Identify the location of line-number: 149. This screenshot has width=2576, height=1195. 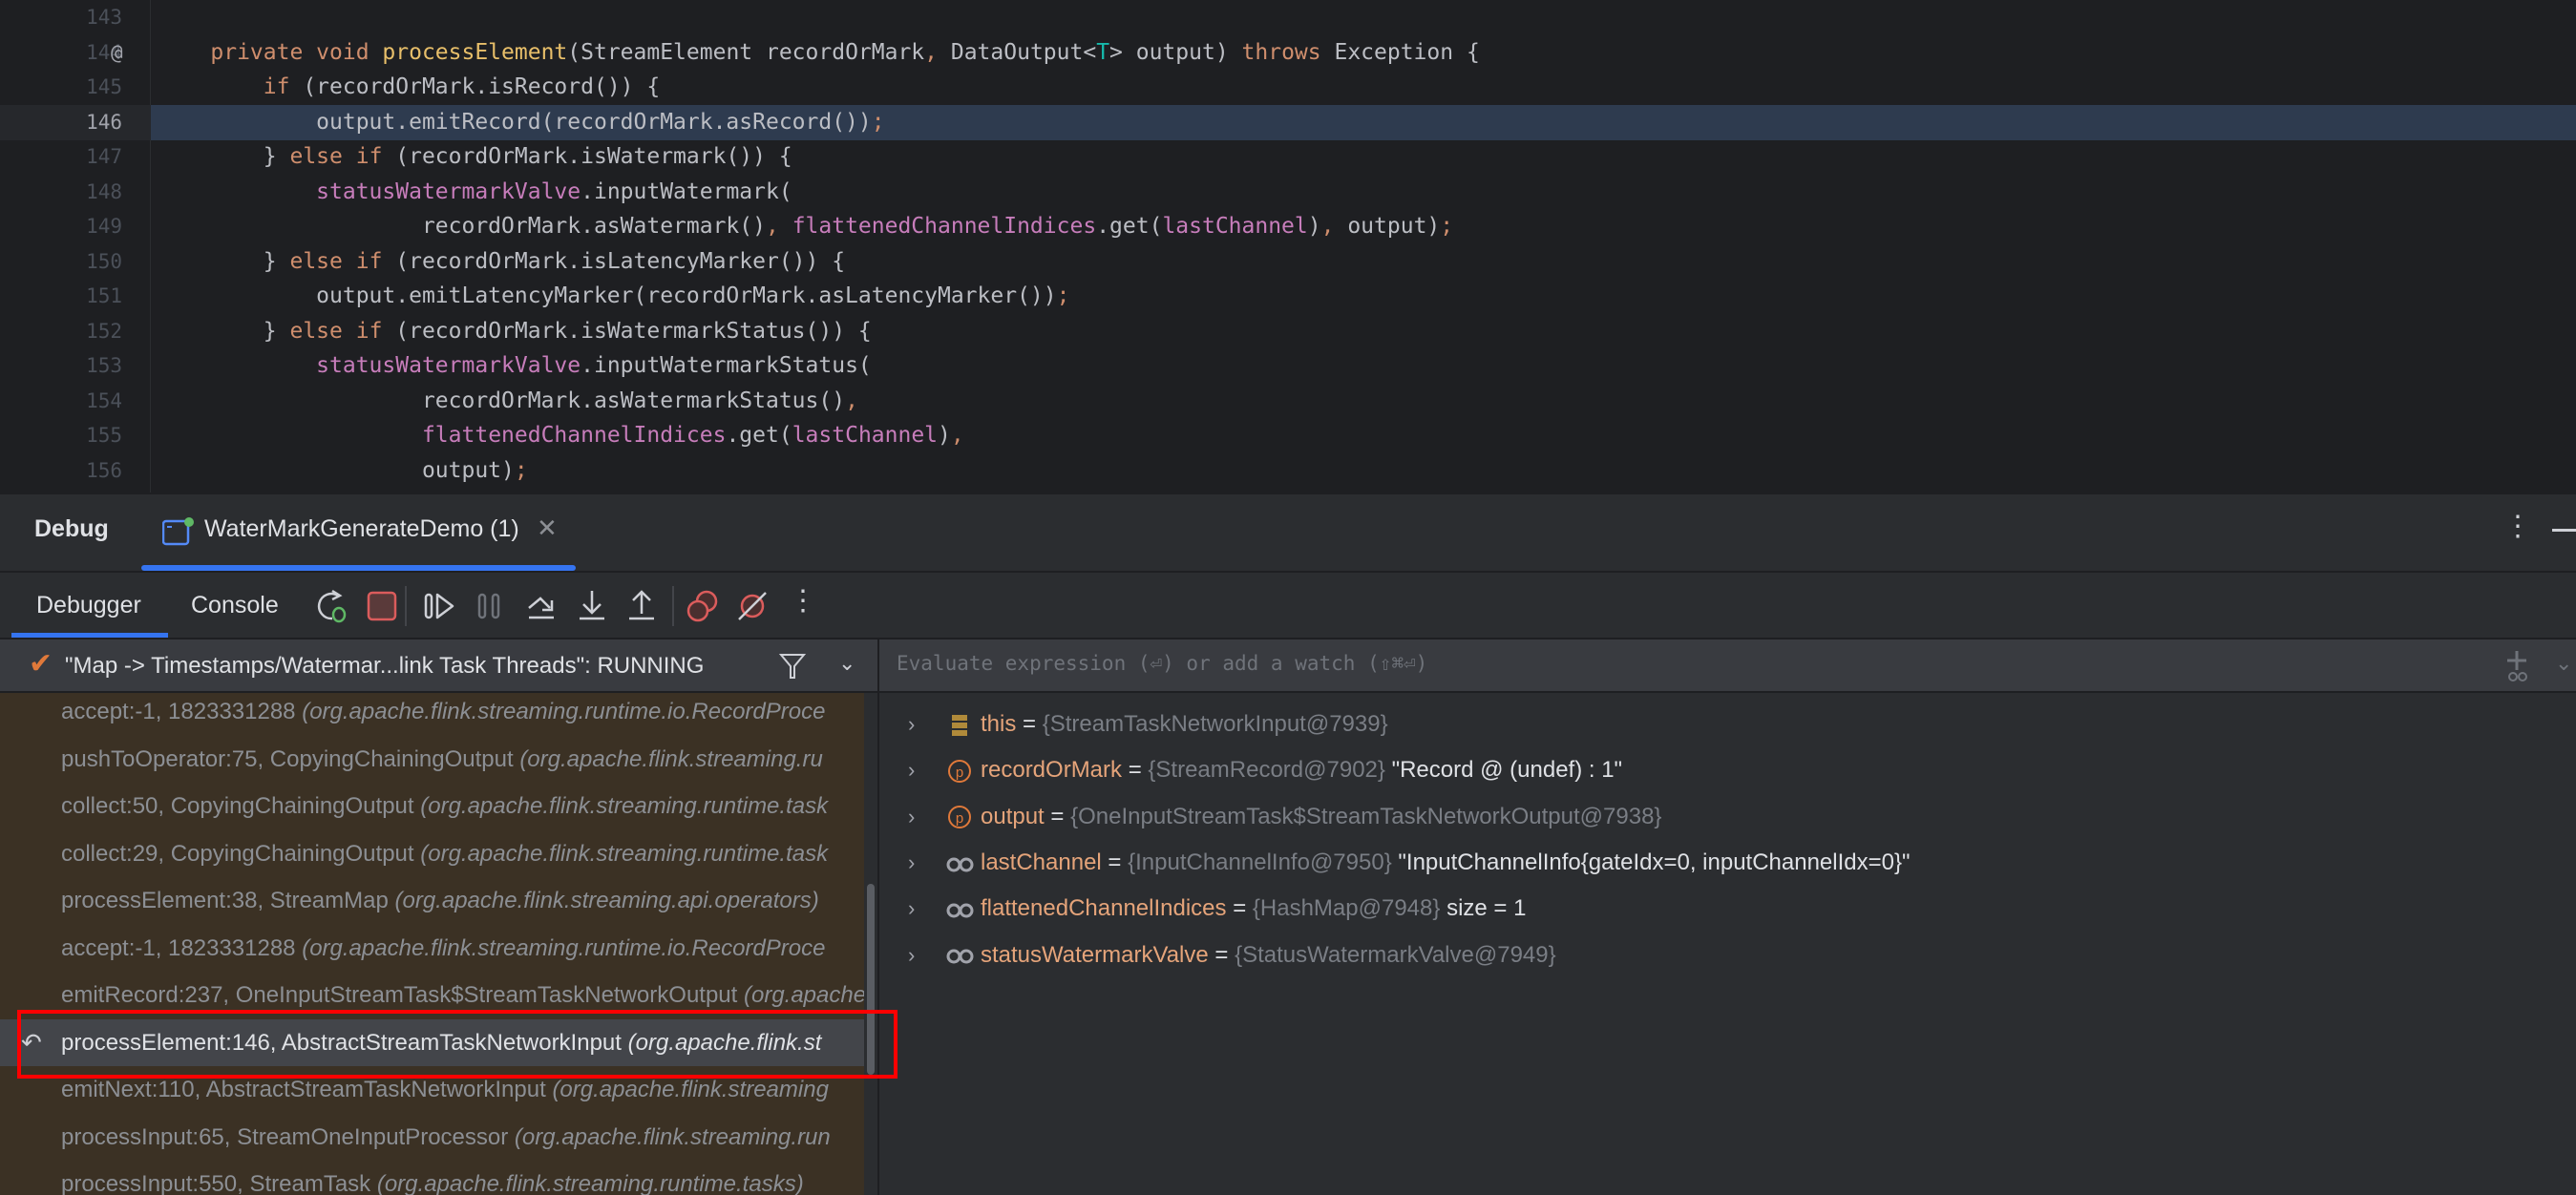
(61, 226).